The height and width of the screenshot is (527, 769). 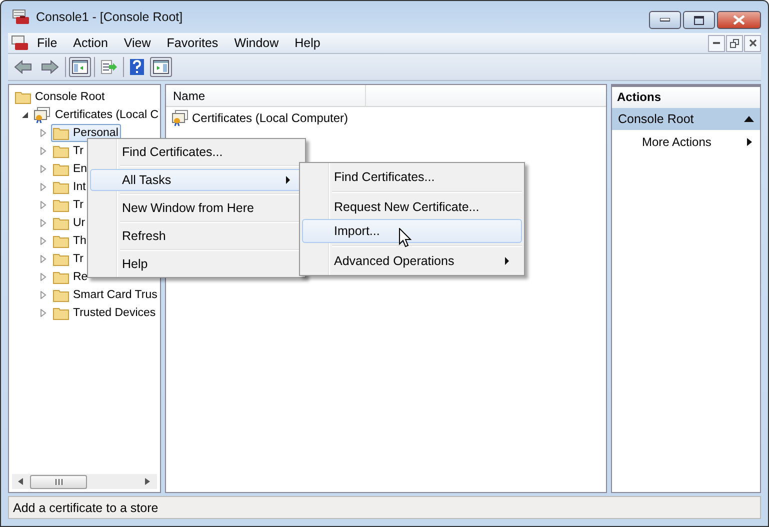 What do you see at coordinates (69, 223) in the screenshot?
I see `tree-item: Ur` at bounding box center [69, 223].